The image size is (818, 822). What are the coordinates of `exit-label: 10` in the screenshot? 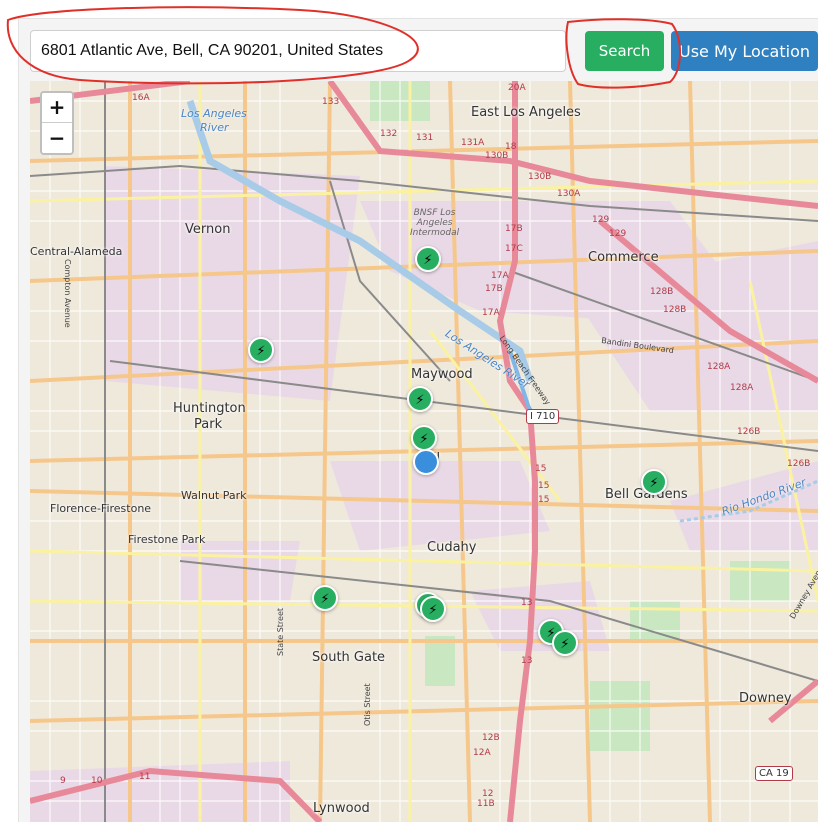 It's located at (97, 781).